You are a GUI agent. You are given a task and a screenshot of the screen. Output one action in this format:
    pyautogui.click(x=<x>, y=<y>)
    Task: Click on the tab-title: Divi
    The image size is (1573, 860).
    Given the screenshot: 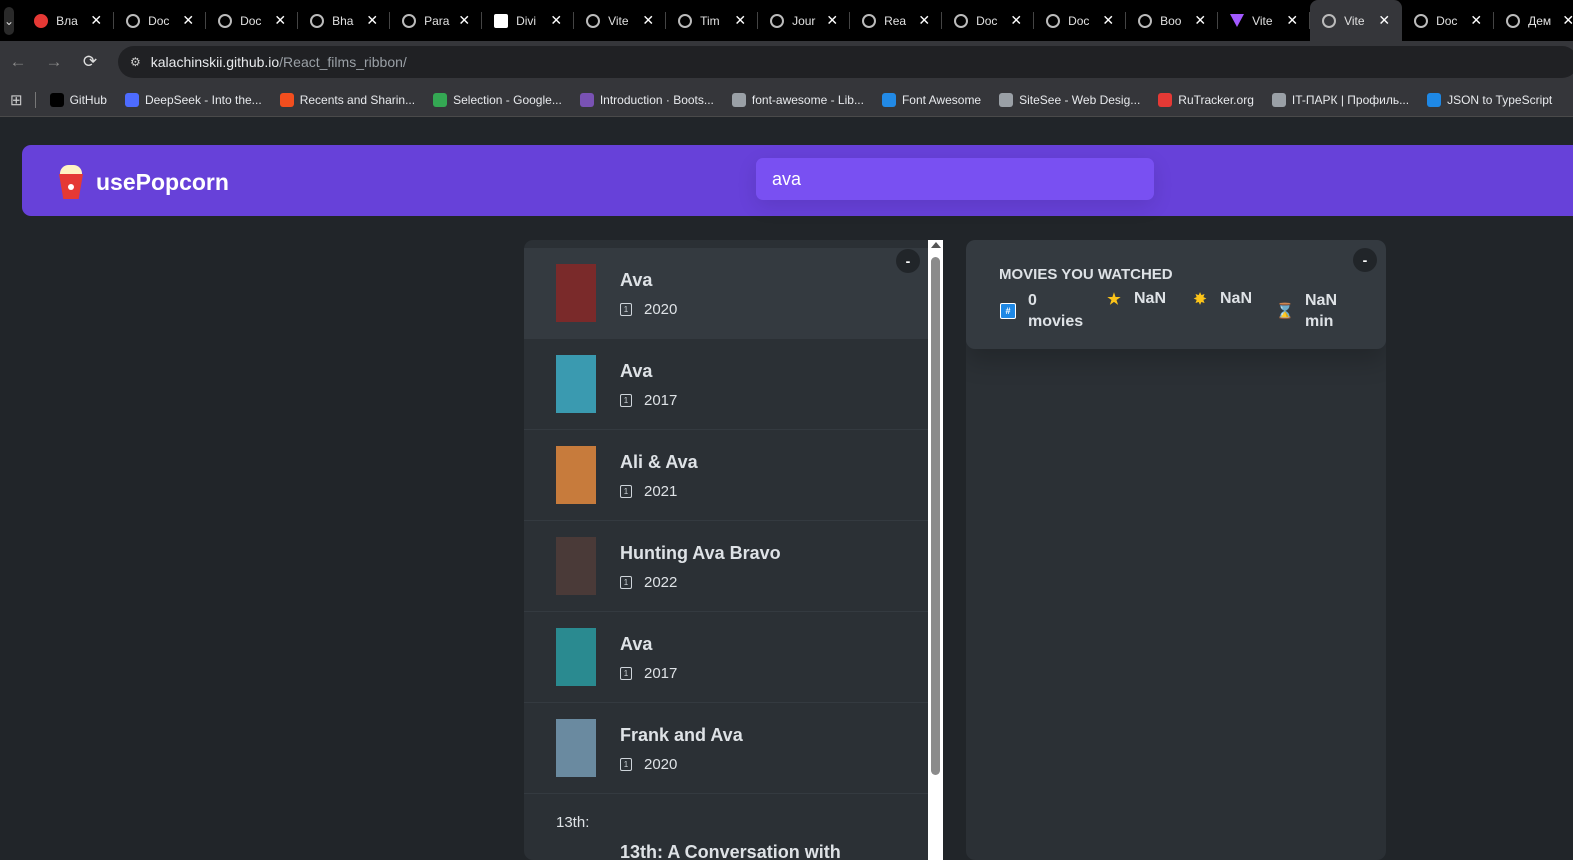 What is the action you would take?
    pyautogui.click(x=526, y=20)
    